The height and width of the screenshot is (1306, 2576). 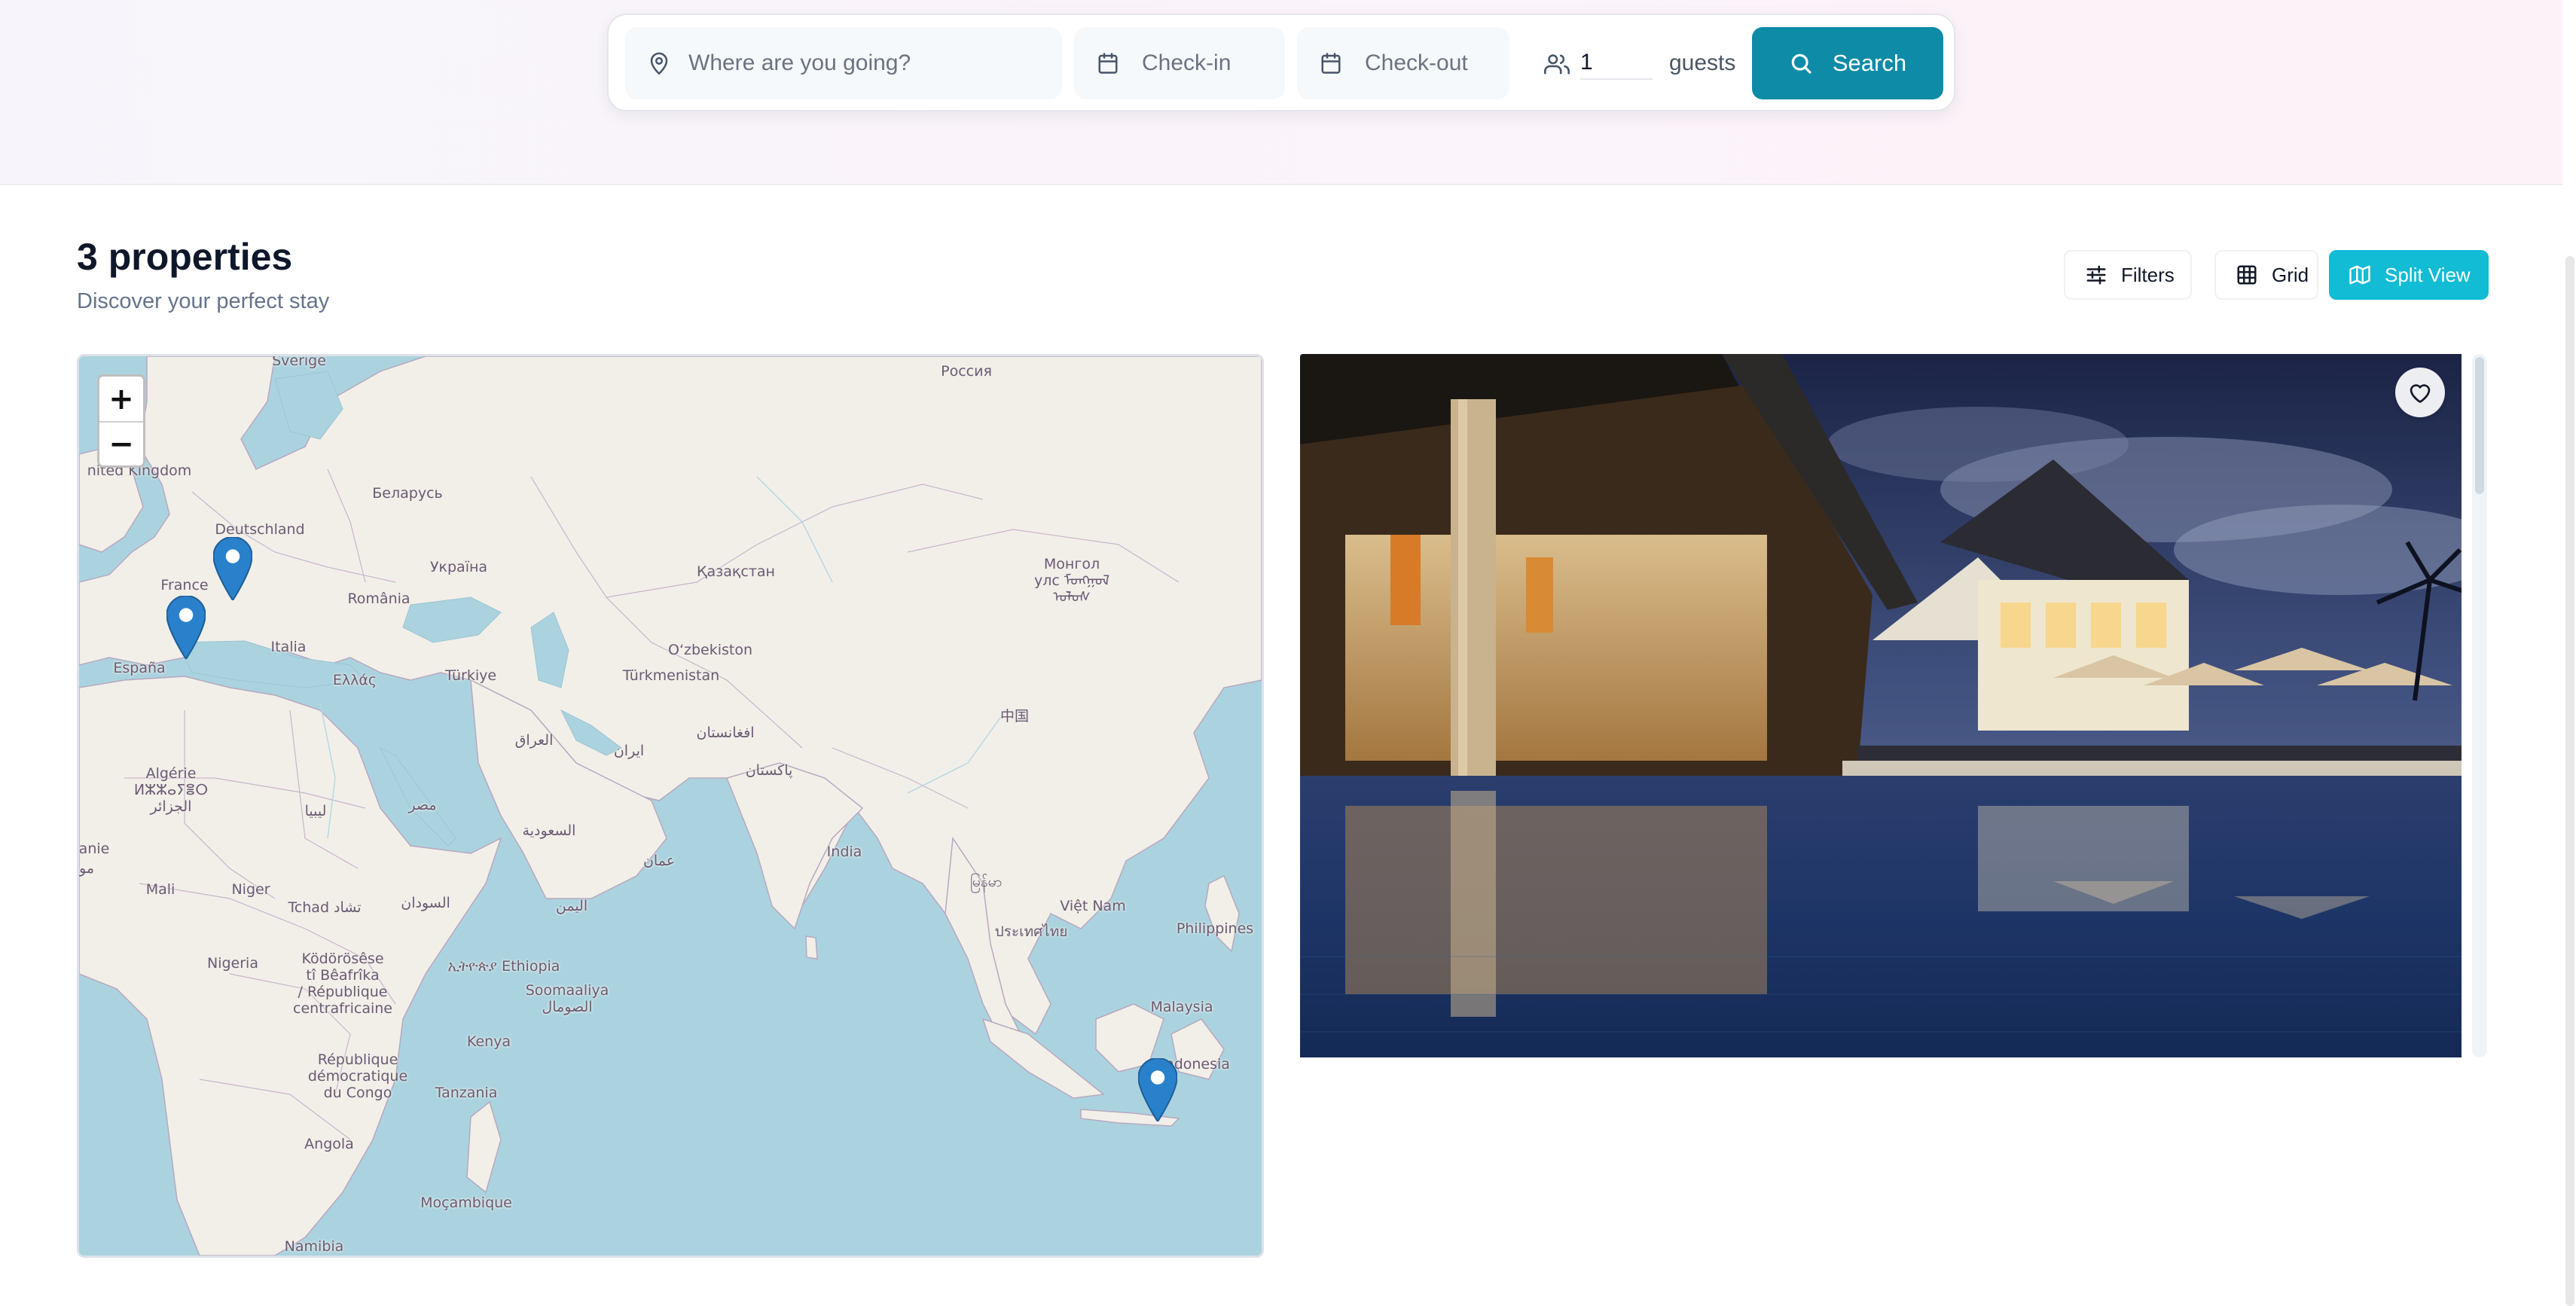 I want to click on checkout-field: Check-out, so click(x=1403, y=63).